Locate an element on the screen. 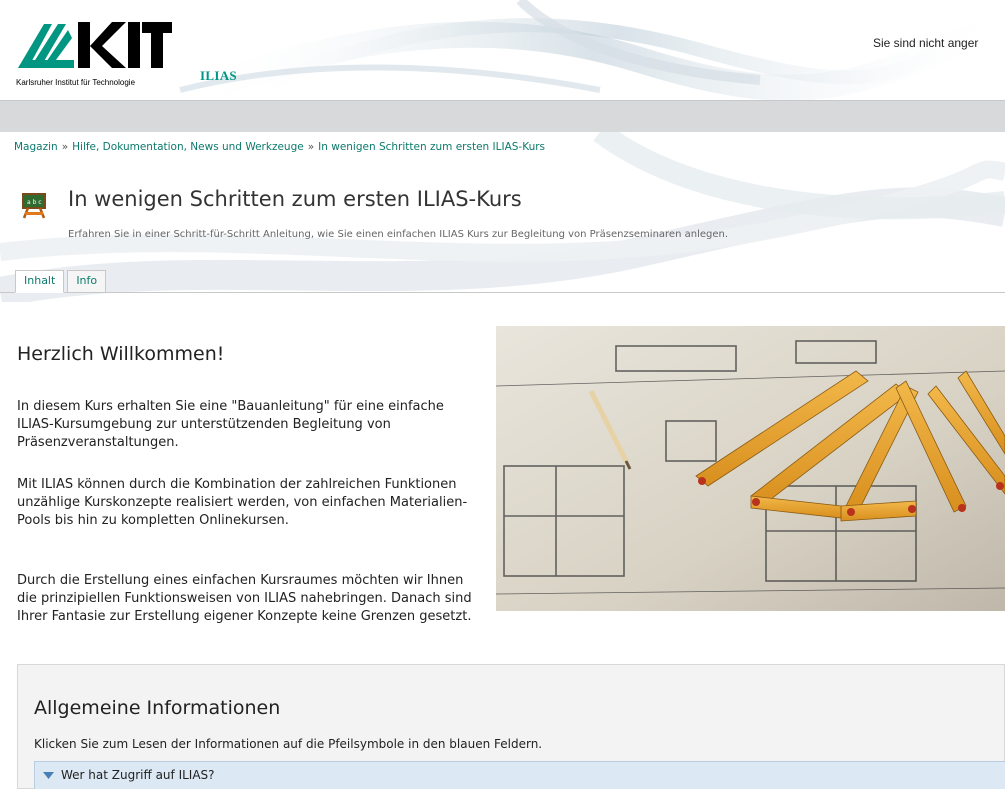 This screenshot has height=789, width=1005. tab-info: Info is located at coordinates (87, 281).